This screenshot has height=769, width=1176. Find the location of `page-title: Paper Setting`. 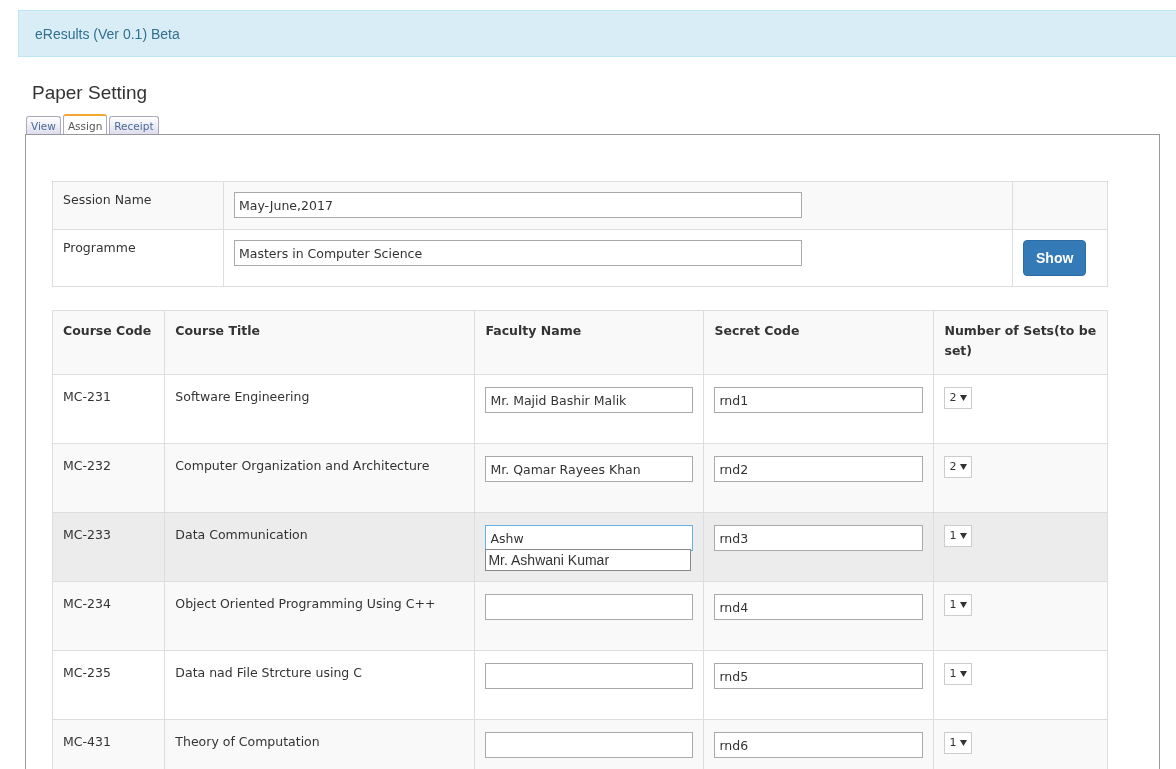

page-title: Paper Setting is located at coordinates (90, 93).